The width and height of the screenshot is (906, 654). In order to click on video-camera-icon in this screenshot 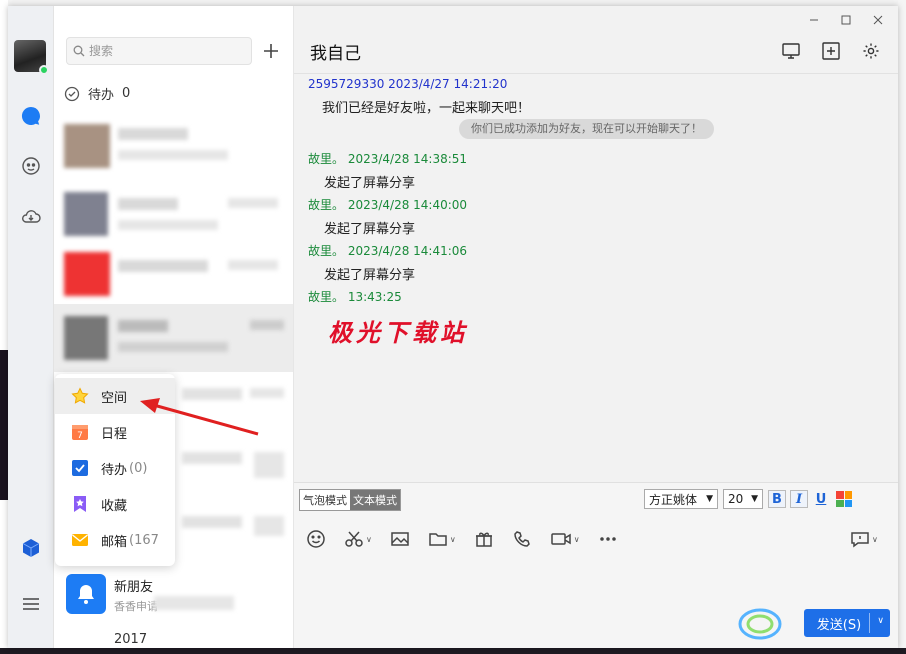, I will do `click(560, 539)`.